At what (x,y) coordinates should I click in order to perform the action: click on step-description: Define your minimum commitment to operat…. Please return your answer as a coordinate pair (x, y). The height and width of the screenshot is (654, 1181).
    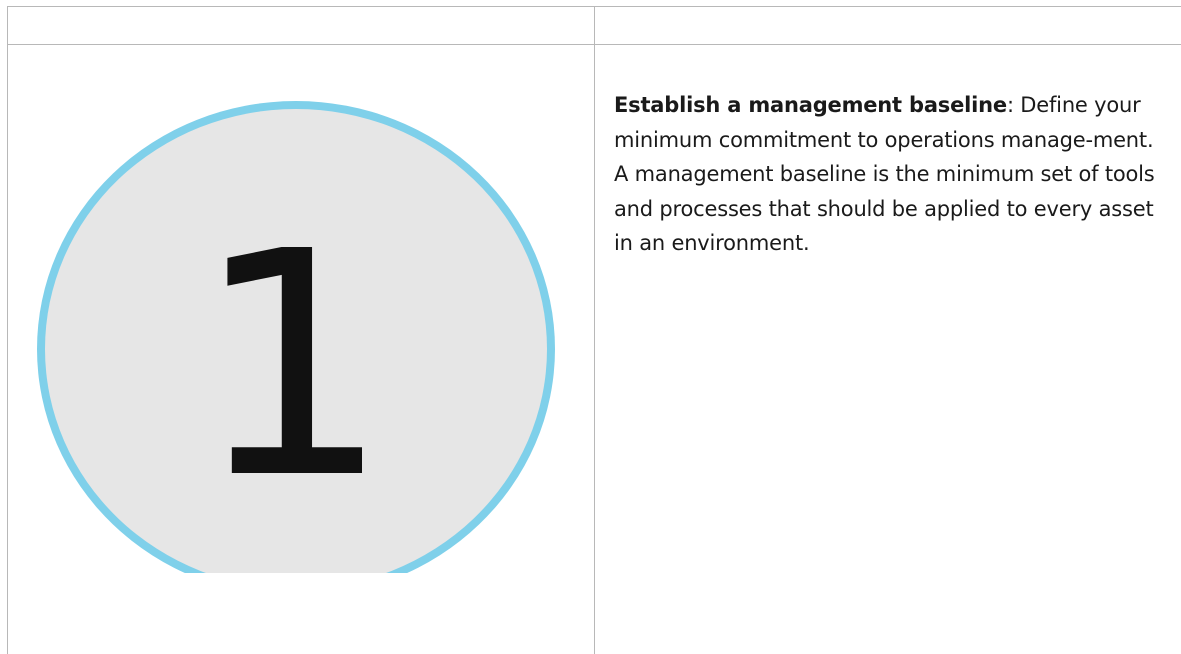
    Looking at the image, I should click on (884, 174).